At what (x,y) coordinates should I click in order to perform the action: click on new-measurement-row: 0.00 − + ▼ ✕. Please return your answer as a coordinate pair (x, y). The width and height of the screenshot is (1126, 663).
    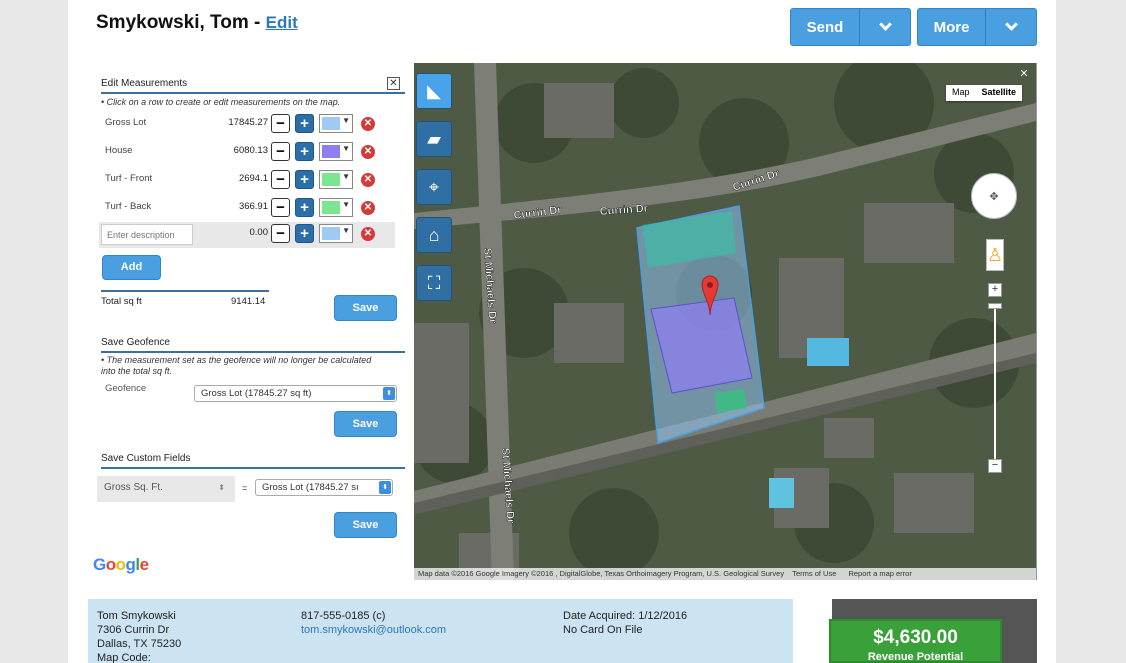
    Looking at the image, I should click on (247, 235).